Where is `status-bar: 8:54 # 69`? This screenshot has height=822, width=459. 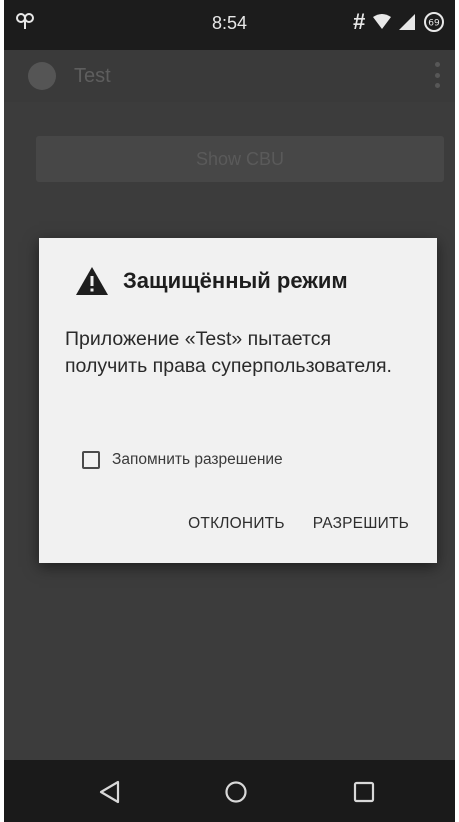 status-bar: 8:54 # 69 is located at coordinates (229, 25).